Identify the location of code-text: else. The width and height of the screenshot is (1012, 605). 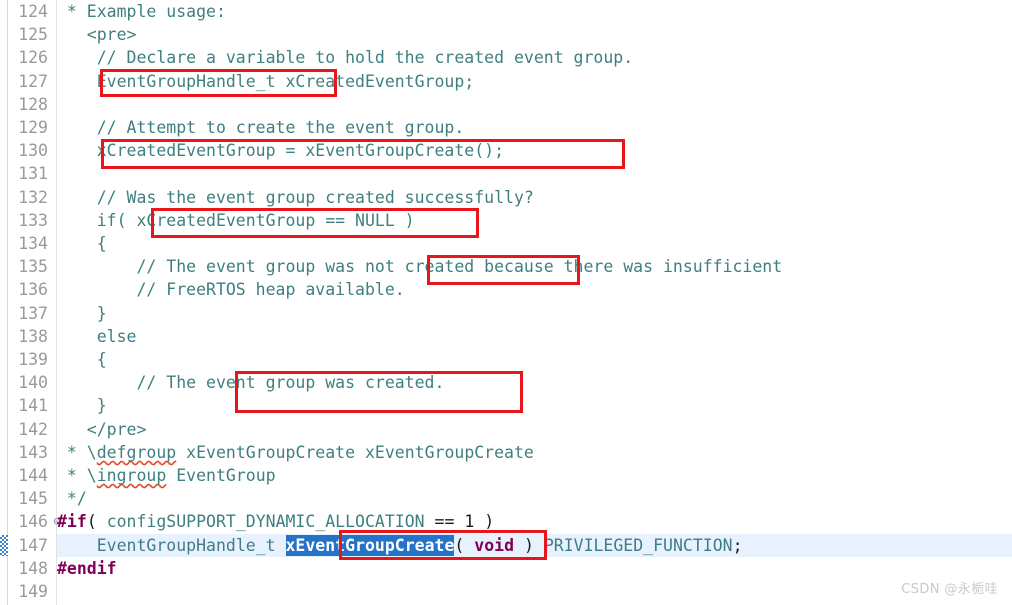
(97, 336).